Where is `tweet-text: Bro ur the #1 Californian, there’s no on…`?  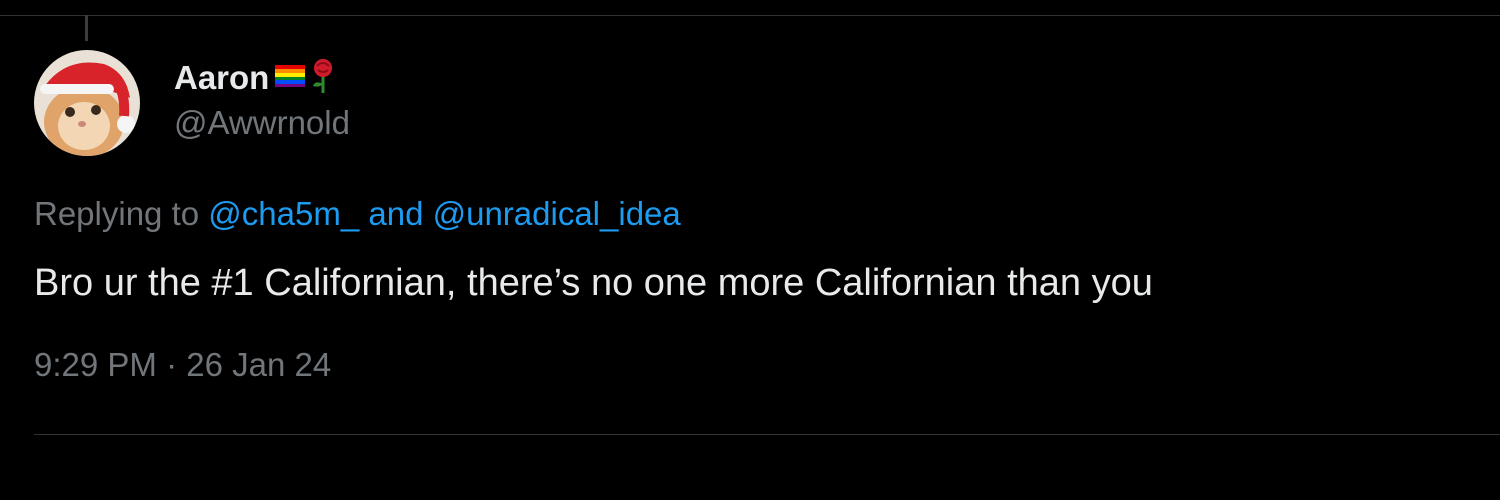
tweet-text: Bro ur the #1 Californian, there’s no on… is located at coordinates (593, 283).